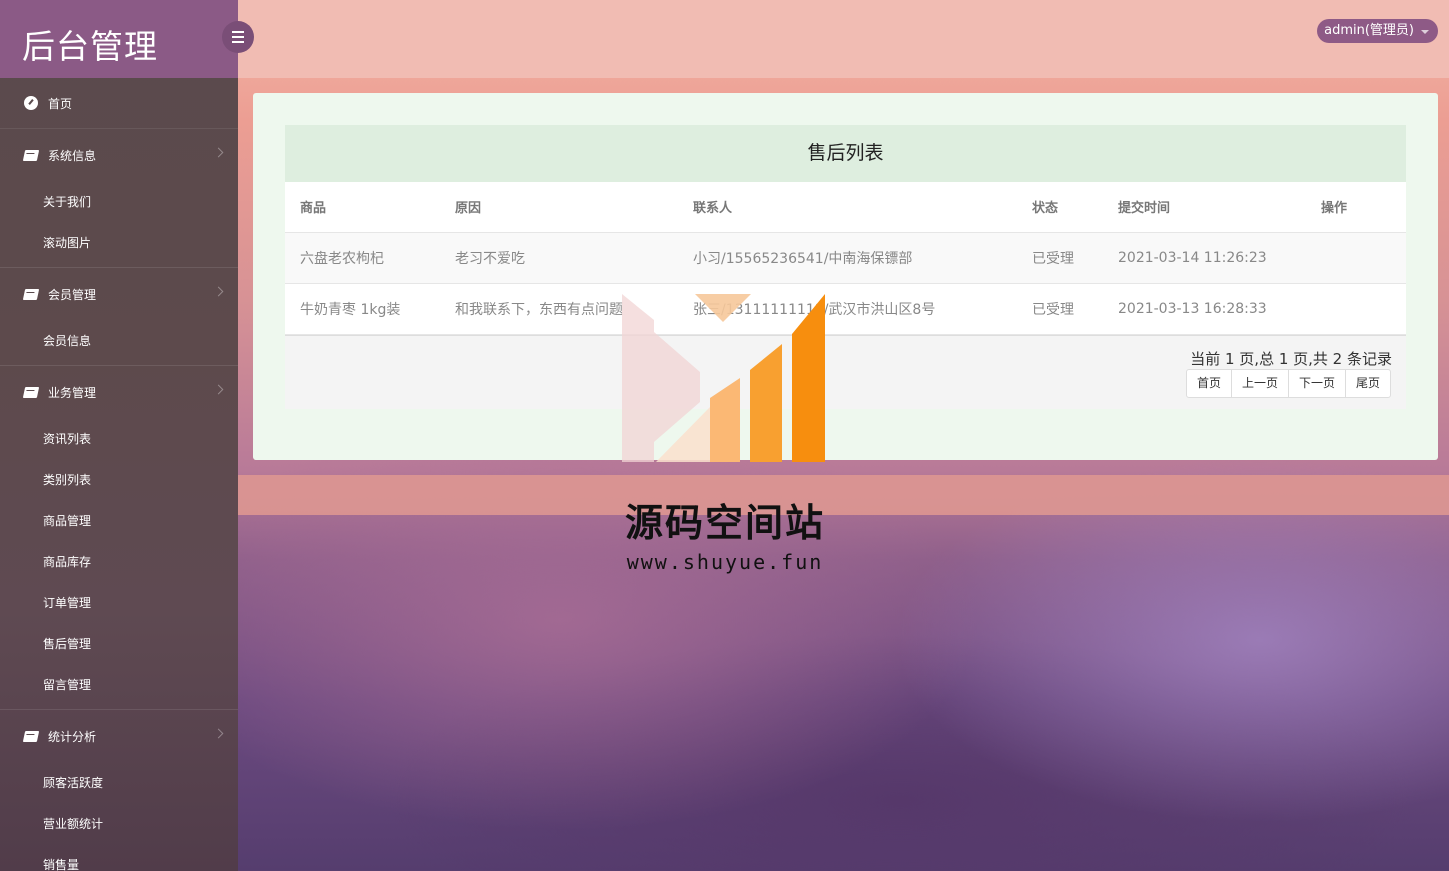 This screenshot has width=1449, height=871. I want to click on menu-group-business: 业务管理 资讯列表 类别列表 商品管理 商品库存 订单管理 售后管理 留言管理, so click(119, 538).